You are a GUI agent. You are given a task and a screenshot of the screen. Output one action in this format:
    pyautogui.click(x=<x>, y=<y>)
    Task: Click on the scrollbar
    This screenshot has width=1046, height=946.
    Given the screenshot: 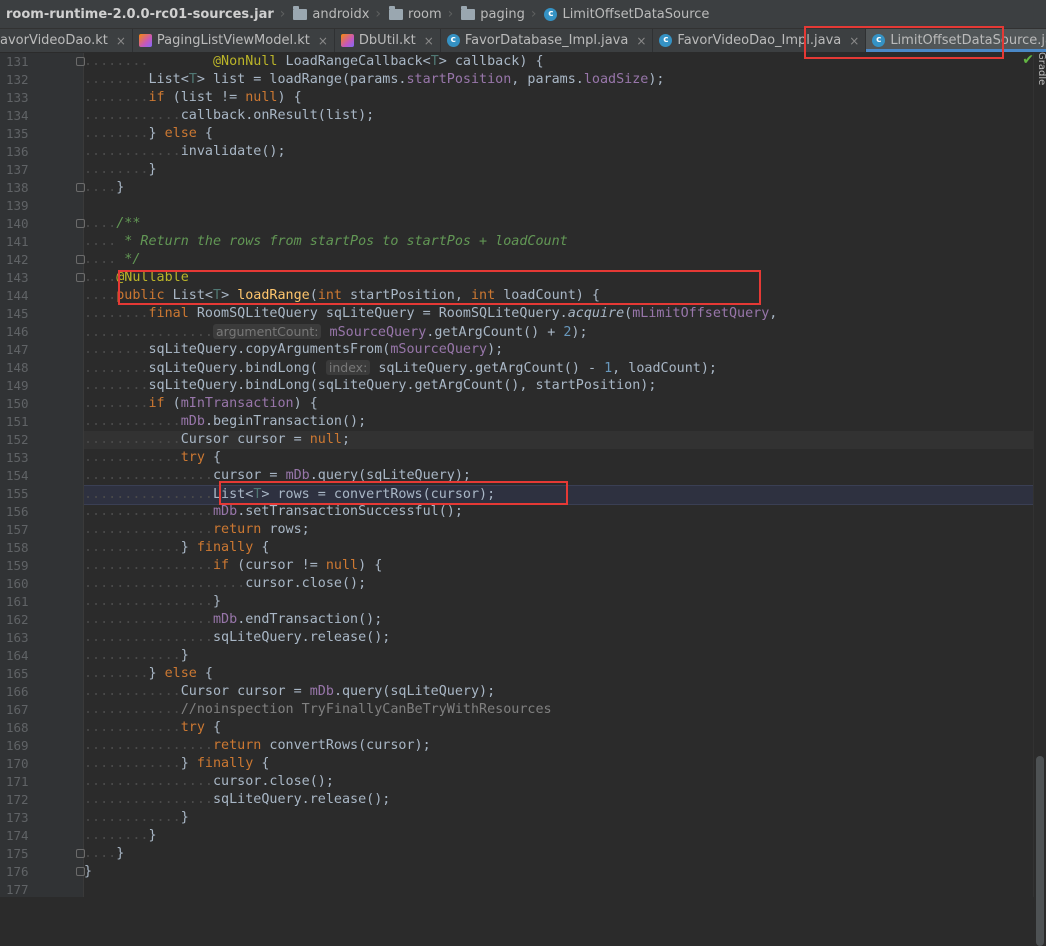 What is the action you would take?
    pyautogui.click(x=1039, y=499)
    